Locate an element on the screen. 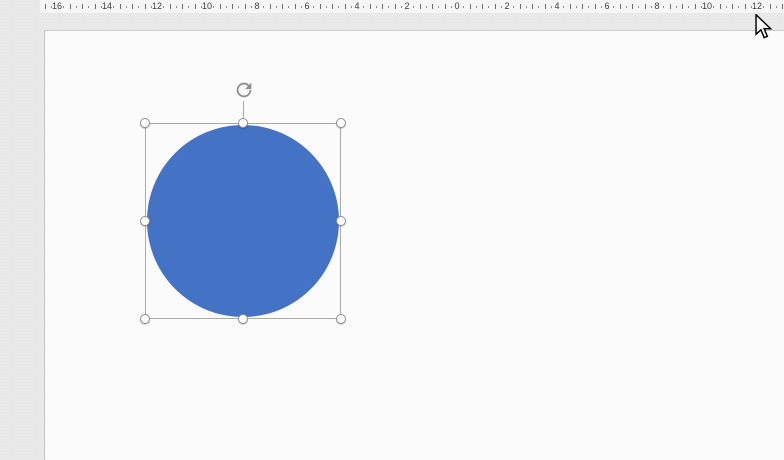 The image size is (784, 460). horizontal-ruler: 16 14 12 10 8 6 4 2 0 2 4 6 8 10 12 is located at coordinates (412, 6).